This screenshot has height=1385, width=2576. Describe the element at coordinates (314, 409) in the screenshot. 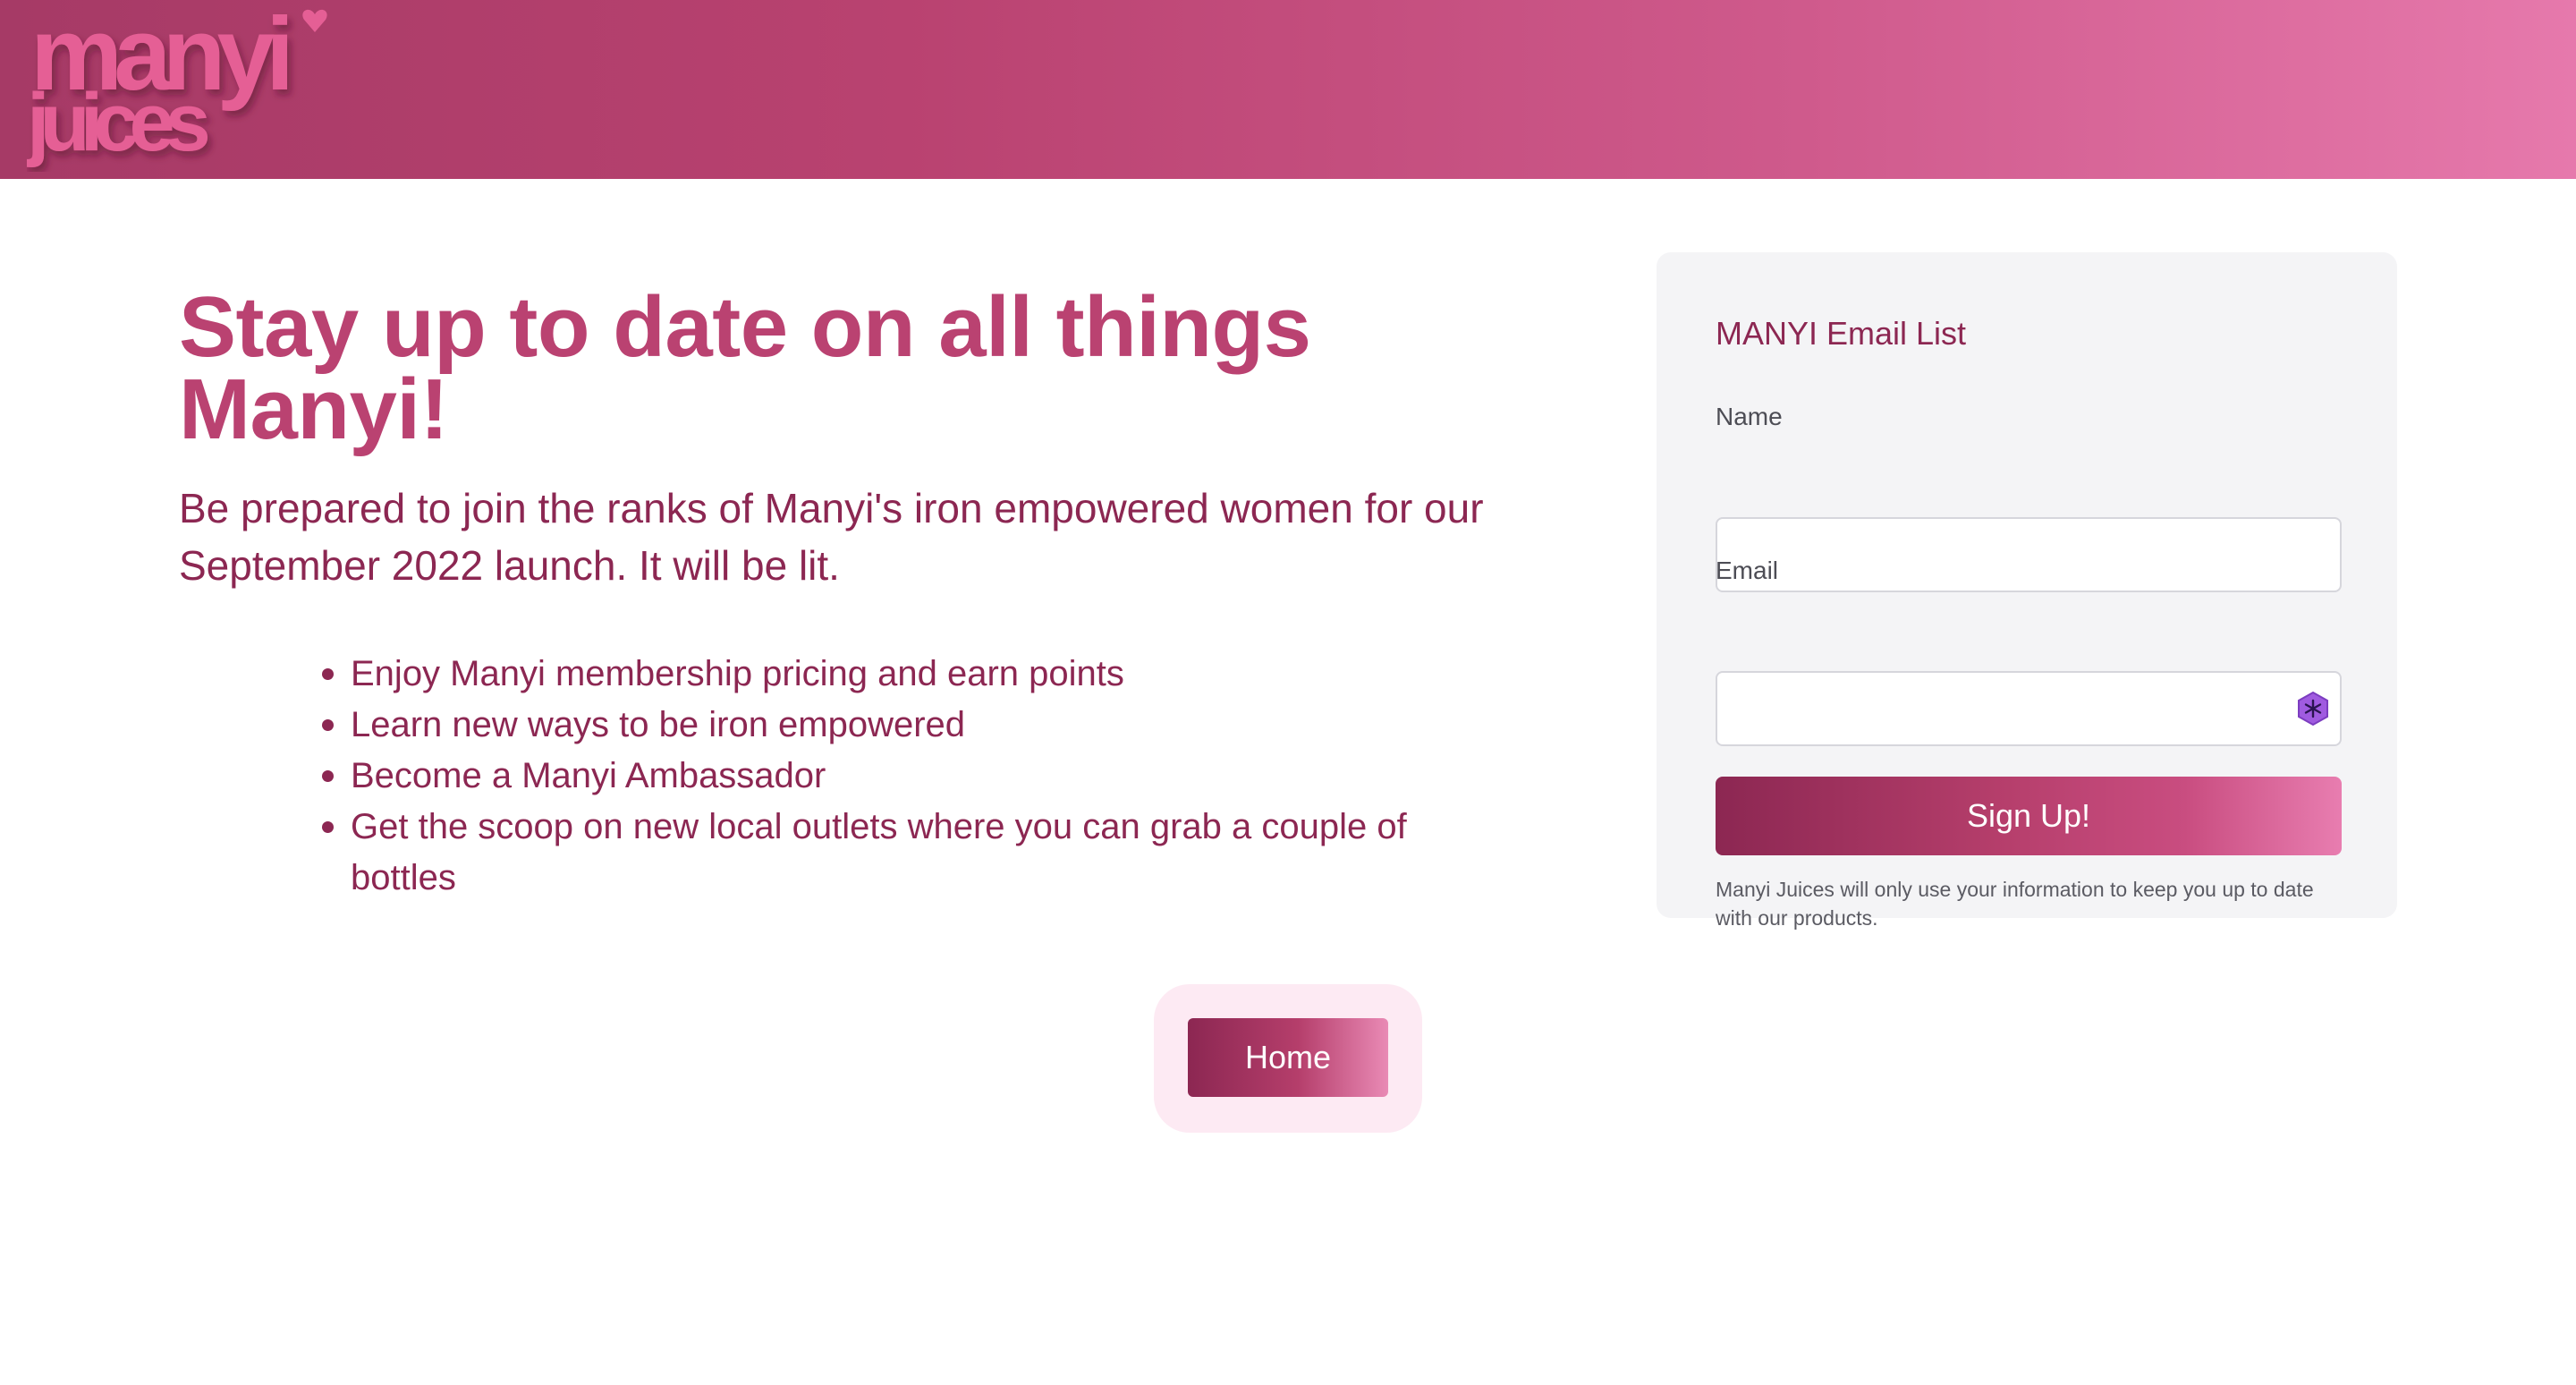

I see `page-title-line2: Manyi!` at that location.